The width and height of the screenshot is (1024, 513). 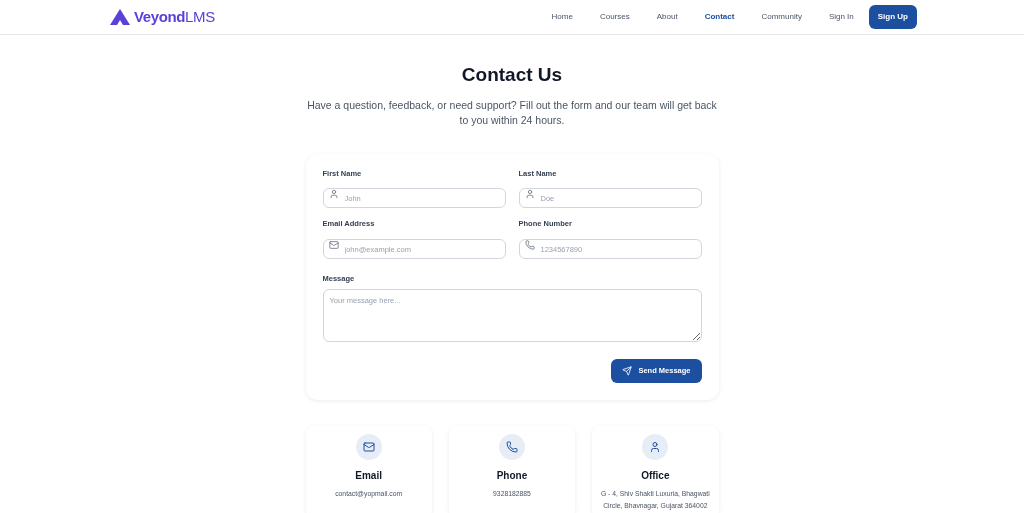 What do you see at coordinates (667, 17) in the screenshot?
I see `nav-link: About` at bounding box center [667, 17].